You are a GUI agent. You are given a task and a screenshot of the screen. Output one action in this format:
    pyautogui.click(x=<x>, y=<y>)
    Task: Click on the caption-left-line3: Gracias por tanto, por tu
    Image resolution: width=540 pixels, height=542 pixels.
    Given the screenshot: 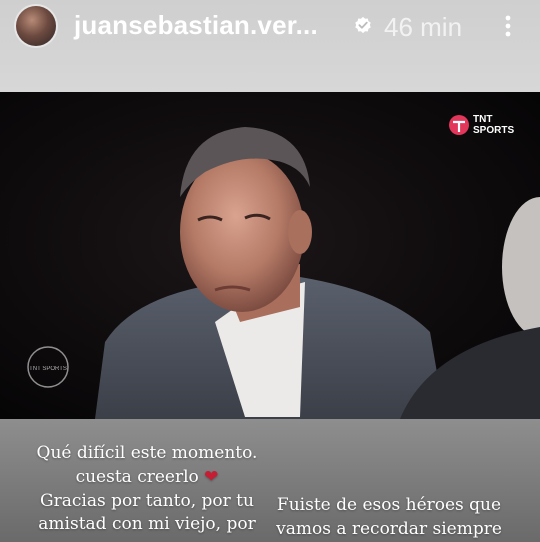 What is the action you would take?
    pyautogui.click(x=147, y=500)
    